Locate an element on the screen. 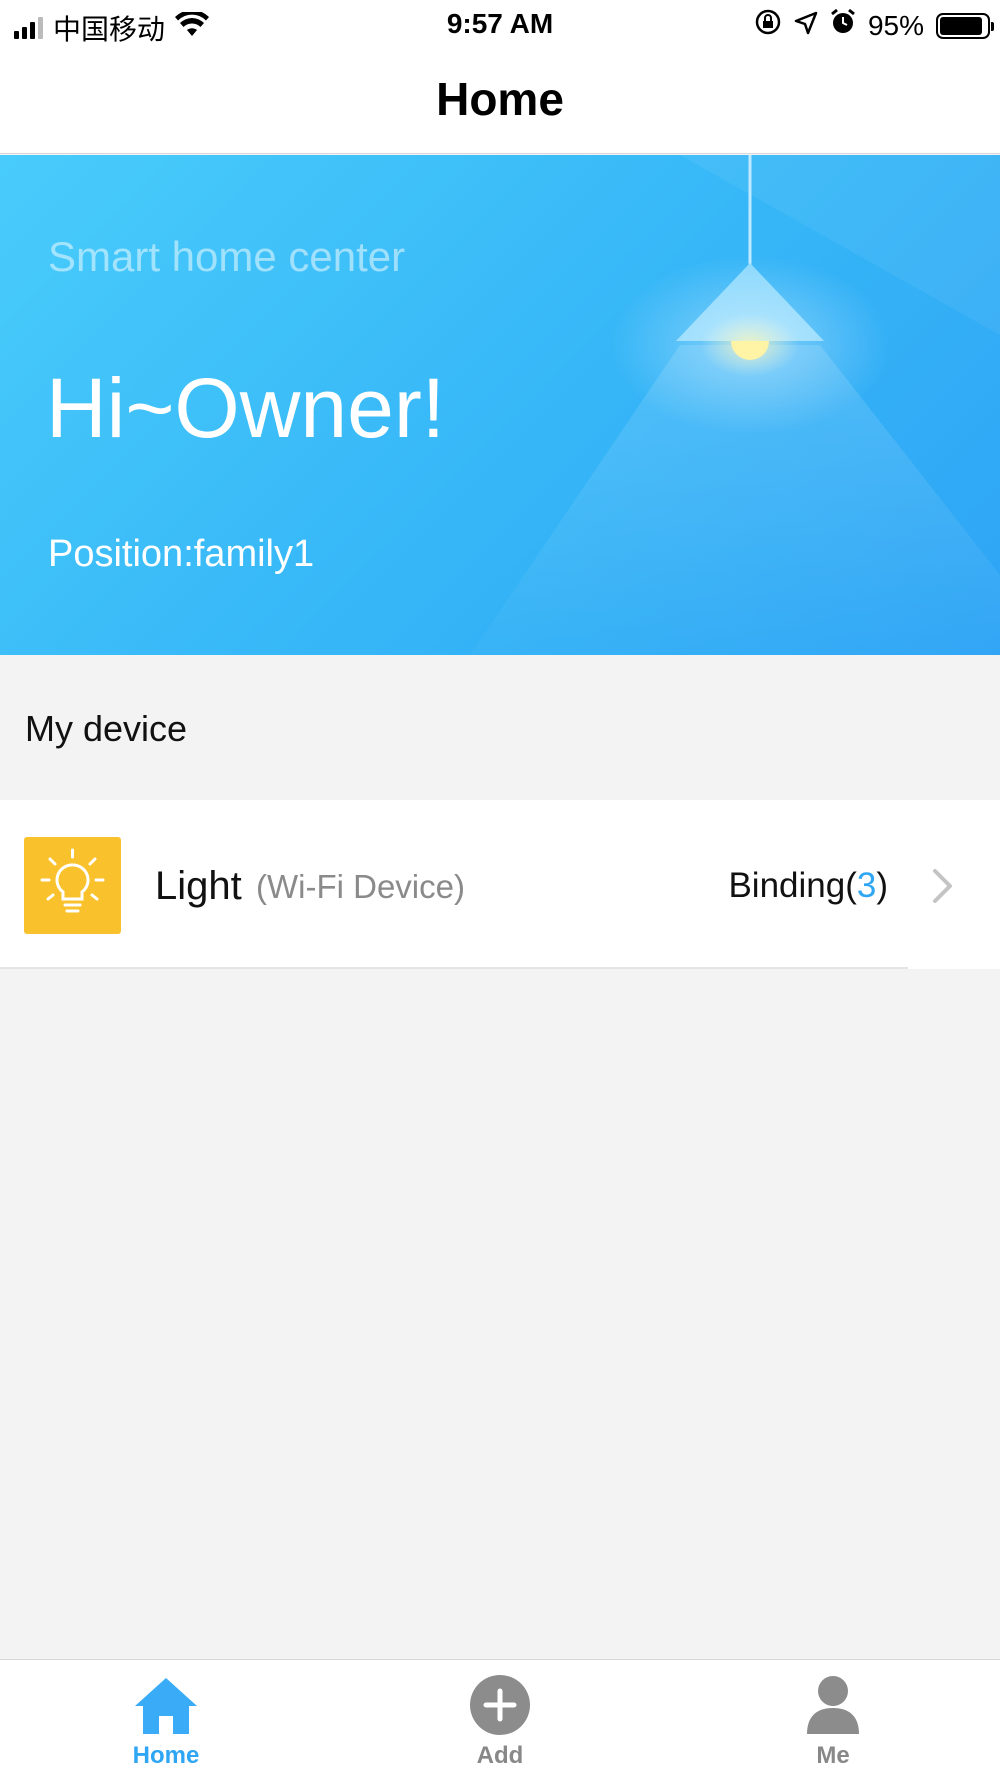 This screenshot has height=1778, width=1000. tab-me-label: Me is located at coordinates (833, 1755).